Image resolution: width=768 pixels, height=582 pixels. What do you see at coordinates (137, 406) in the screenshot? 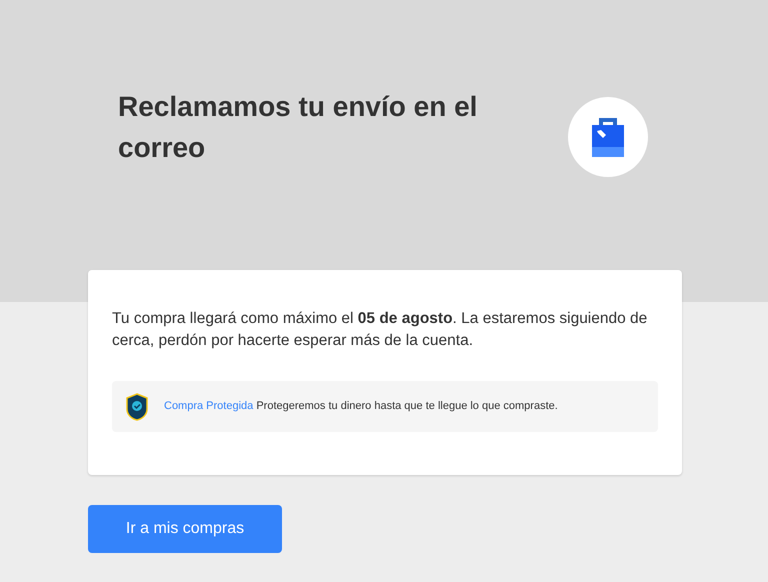
I see `shield-check-icon` at bounding box center [137, 406].